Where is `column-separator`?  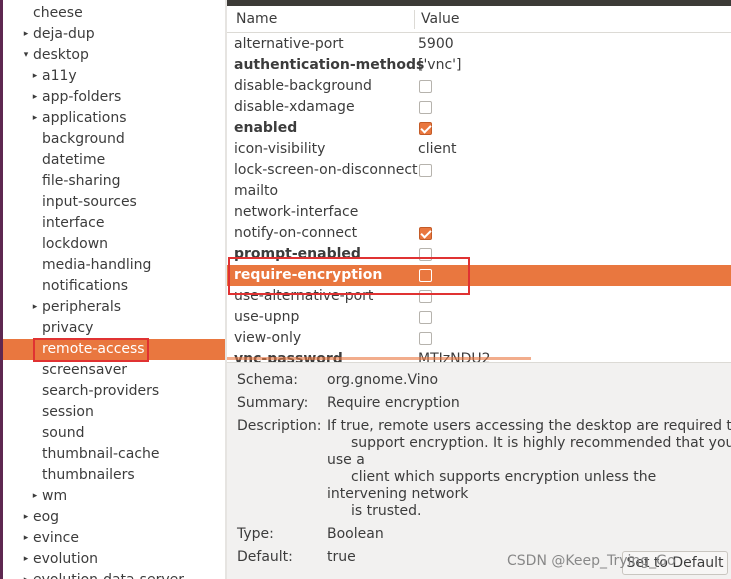
column-separator is located at coordinates (414, 19).